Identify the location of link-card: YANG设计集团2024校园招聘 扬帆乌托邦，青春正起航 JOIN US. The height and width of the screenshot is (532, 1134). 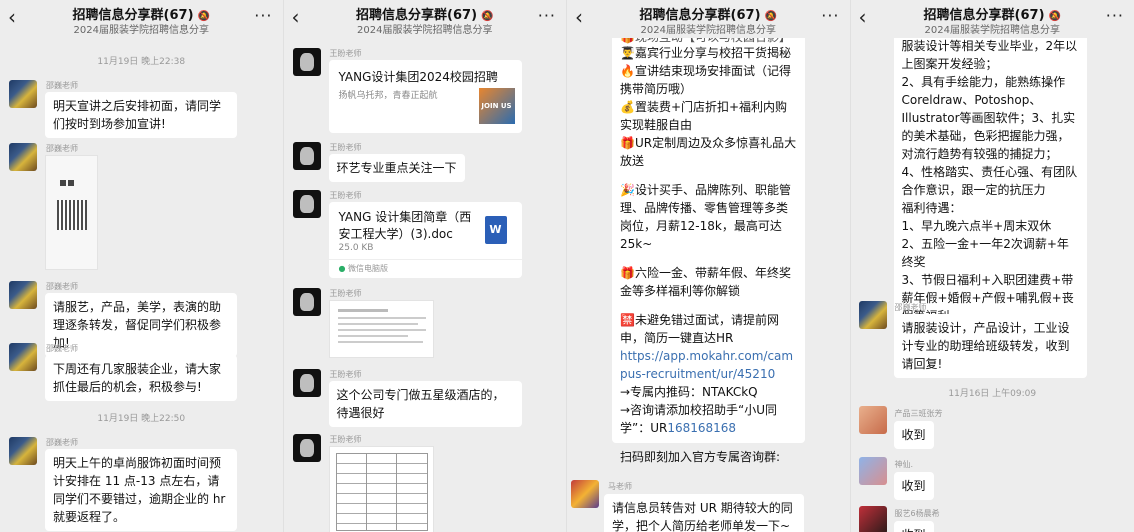
(425, 96).